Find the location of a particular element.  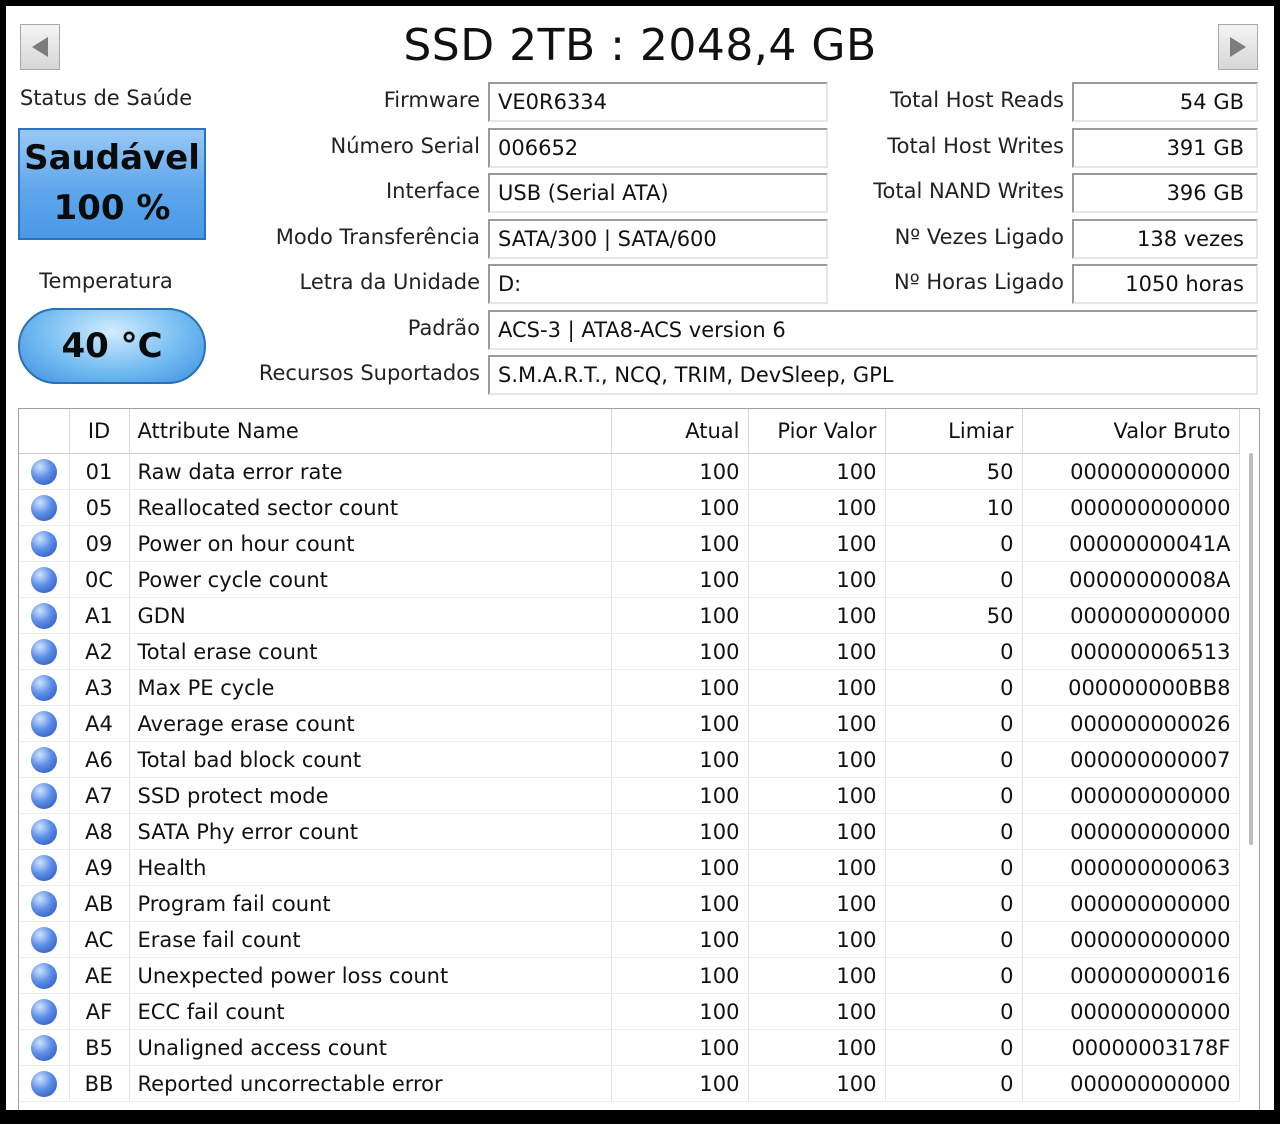

attribute-raw-value: 000000000063 is located at coordinates (1131, 867).